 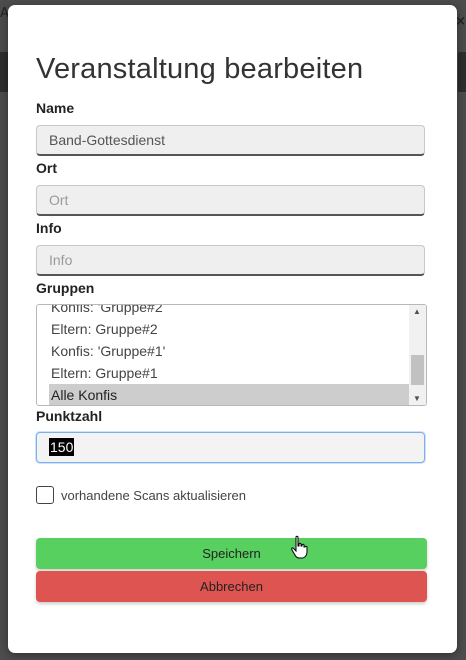 I want to click on cancel-button: Abbrechen, so click(x=231, y=586).